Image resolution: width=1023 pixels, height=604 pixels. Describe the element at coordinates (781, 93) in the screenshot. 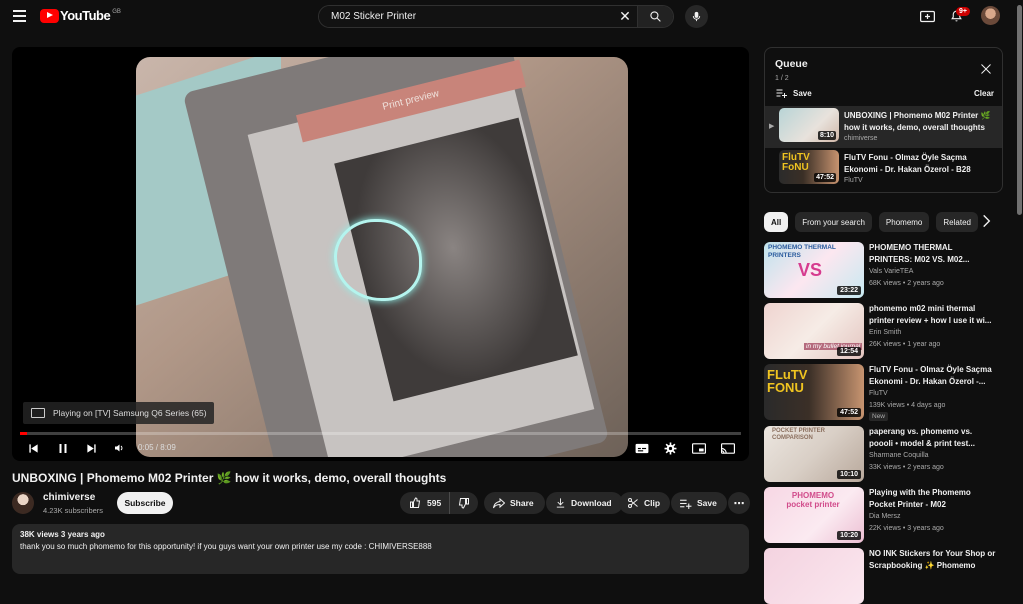

I see `save-playlist-icon` at that location.